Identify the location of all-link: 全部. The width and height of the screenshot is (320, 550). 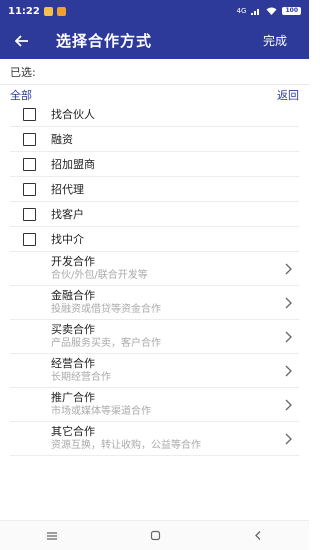
(21, 95).